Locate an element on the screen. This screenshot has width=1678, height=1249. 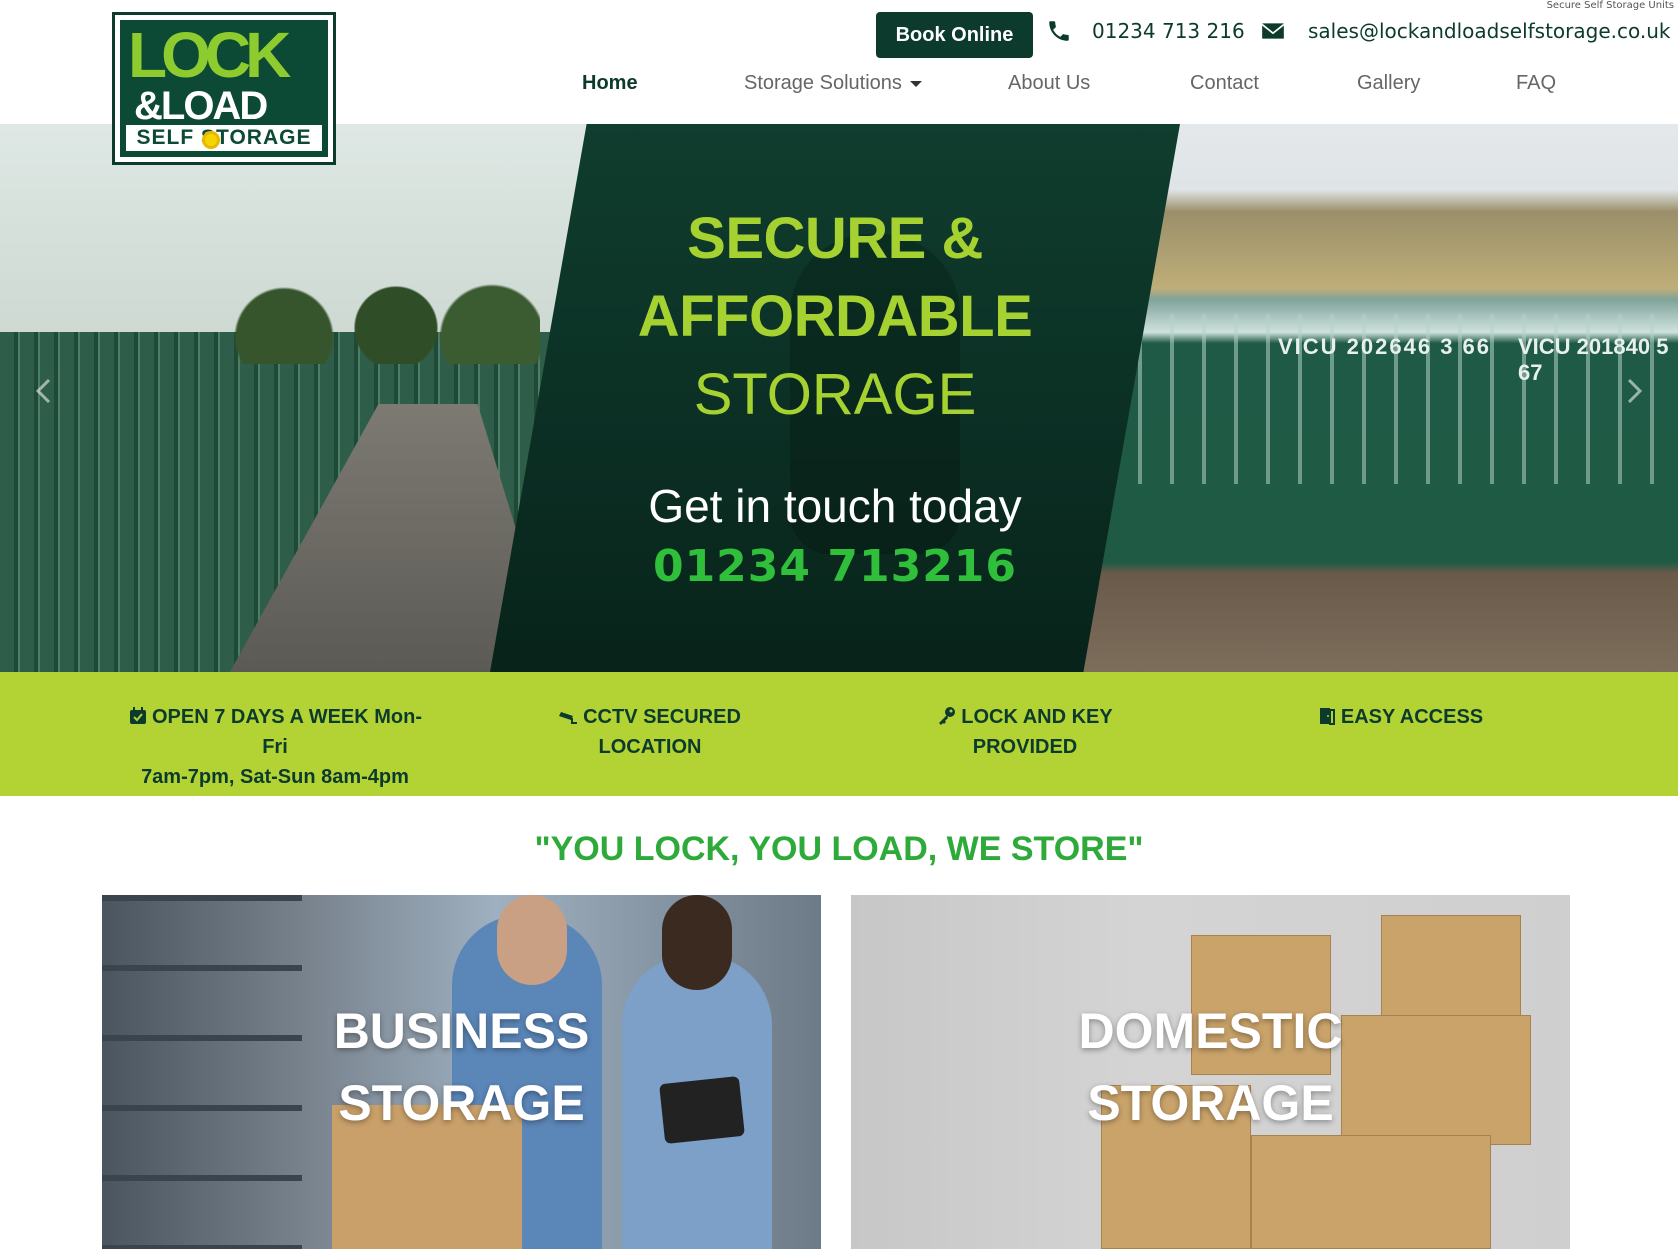
hero-headline-line3: STORAGE is located at coordinates (835, 394).